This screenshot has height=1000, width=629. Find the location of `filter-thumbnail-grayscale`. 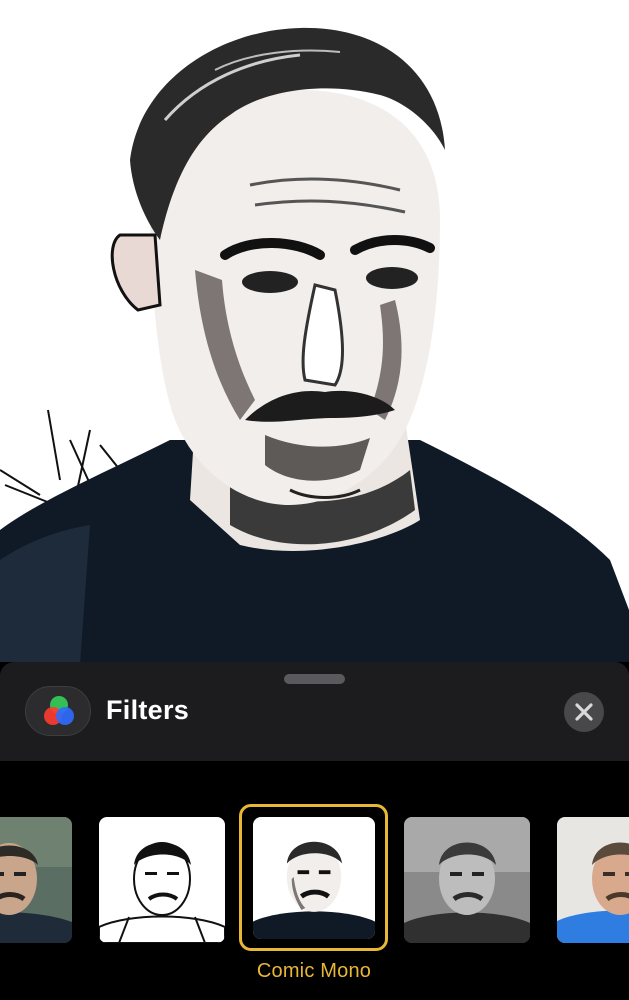

filter-thumbnail-grayscale is located at coordinates (467, 880).